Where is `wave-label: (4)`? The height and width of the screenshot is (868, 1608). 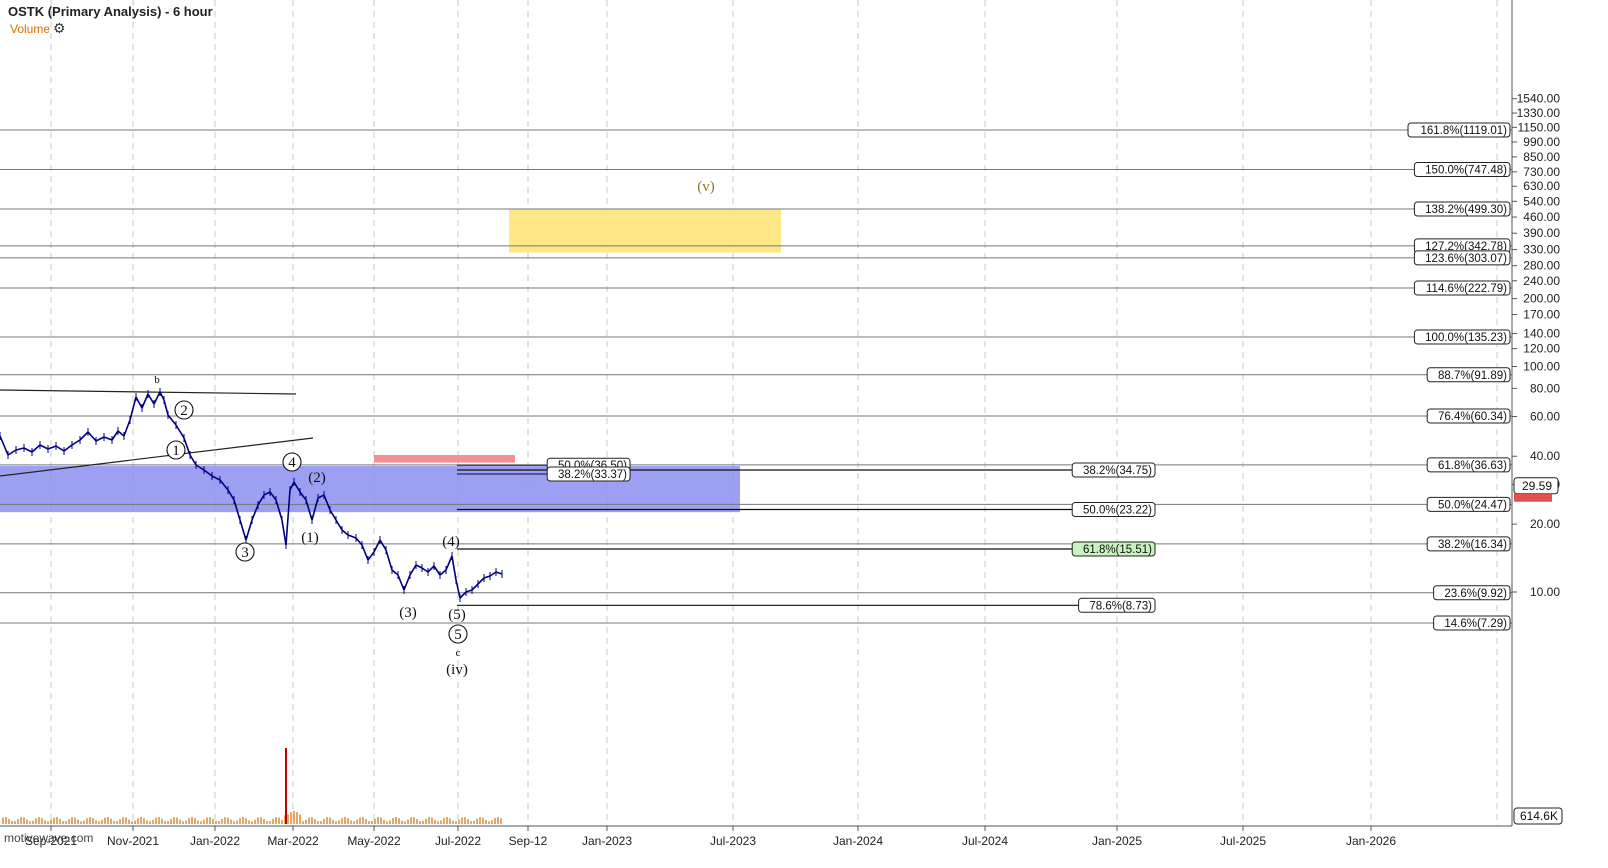 wave-label: (4) is located at coordinates (451, 542).